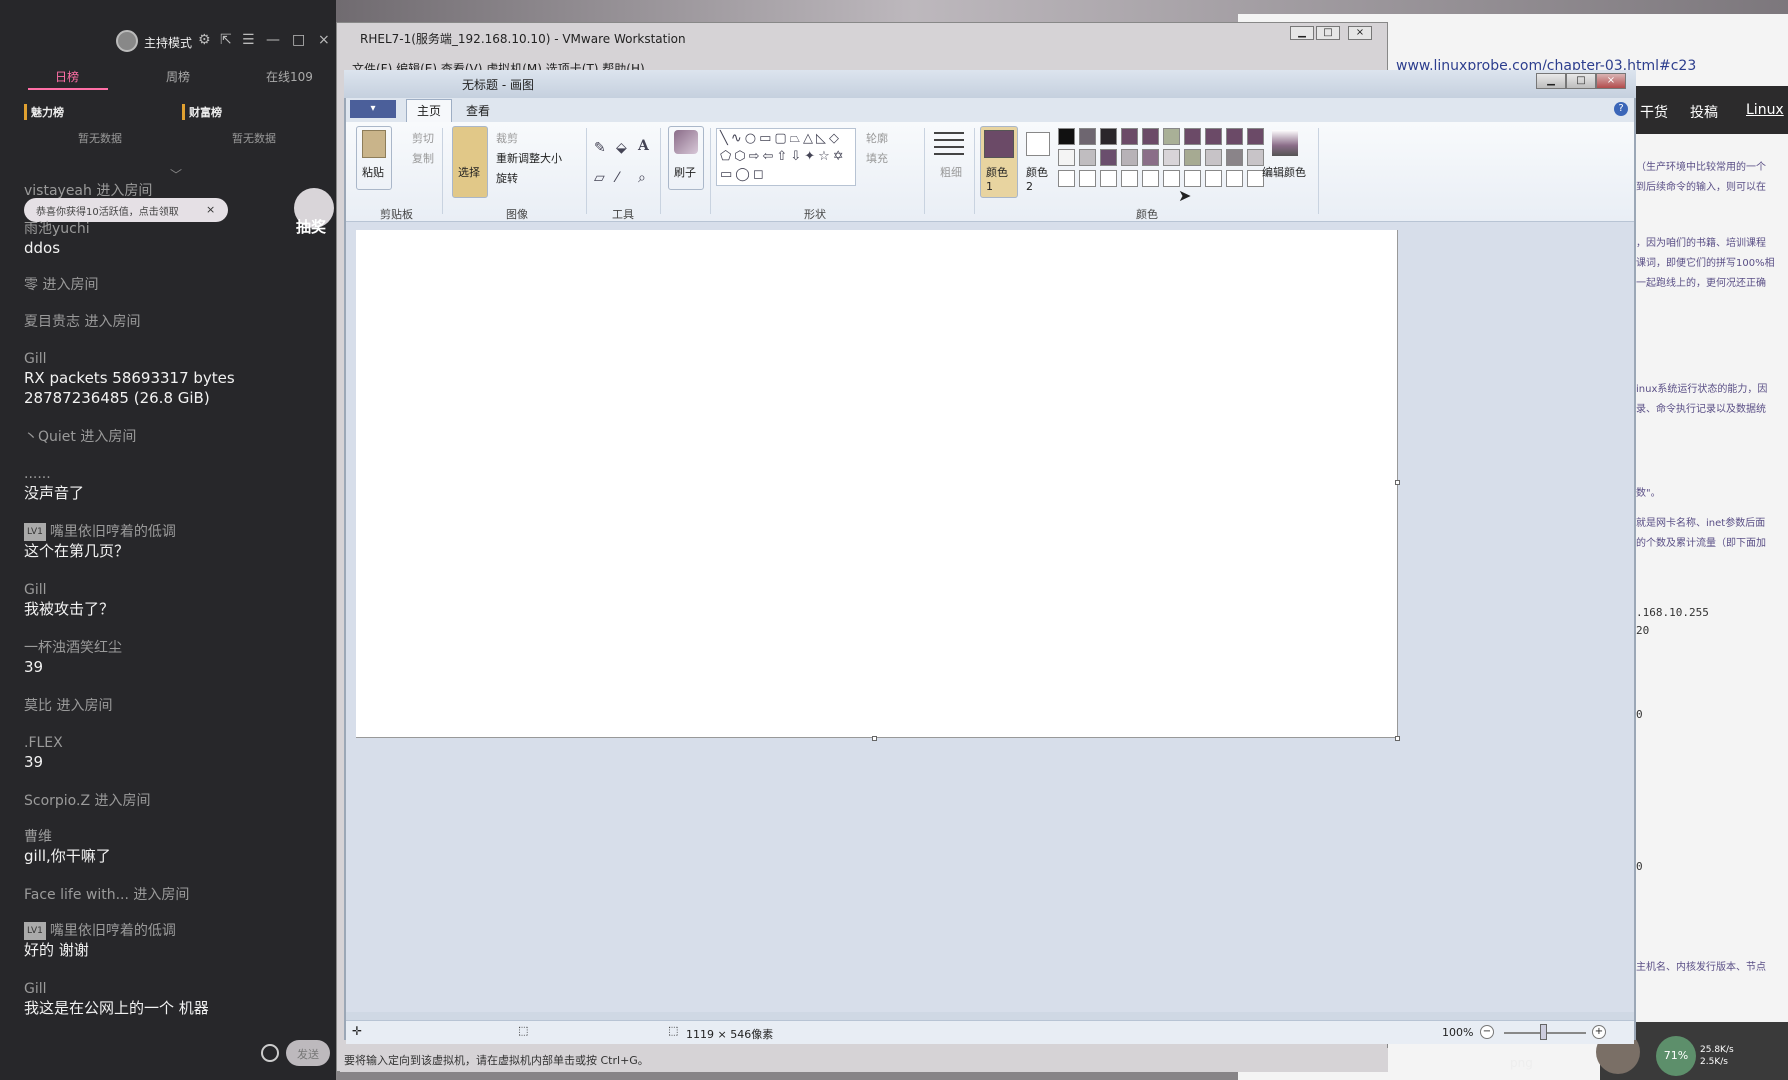 This screenshot has height=1080, width=1788. I want to click on eraser-icon: ▱, so click(599, 178).